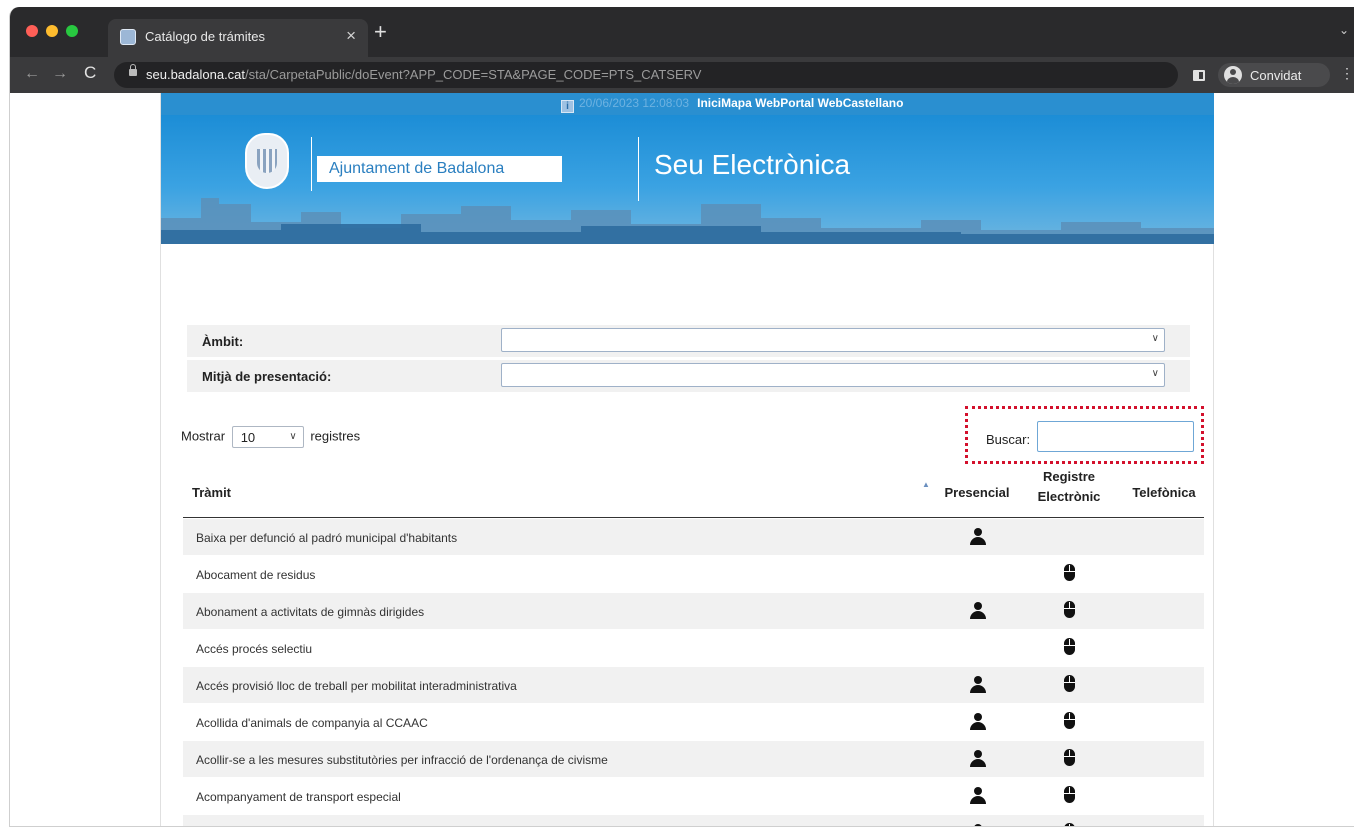 The image size is (1354, 827). Describe the element at coordinates (693, 796) in the screenshot. I see `table-row: Acompanyament de transport especial` at that location.